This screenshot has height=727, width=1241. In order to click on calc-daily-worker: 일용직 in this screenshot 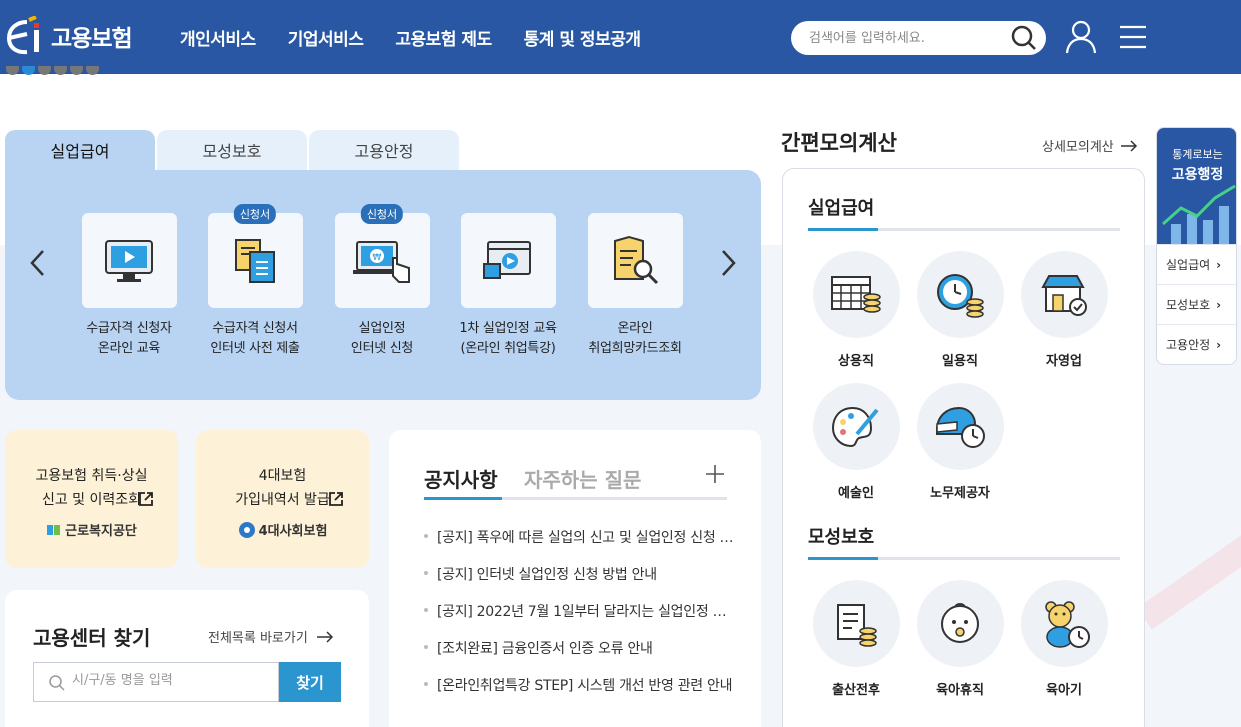, I will do `click(960, 310)`.